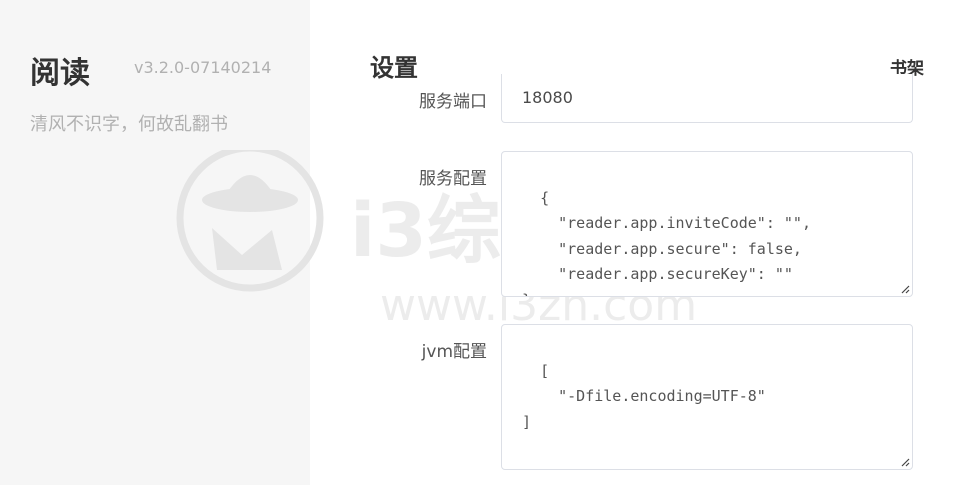  Describe the element at coordinates (454, 352) in the screenshot. I see `jvm-config-label: jvm配置` at that location.